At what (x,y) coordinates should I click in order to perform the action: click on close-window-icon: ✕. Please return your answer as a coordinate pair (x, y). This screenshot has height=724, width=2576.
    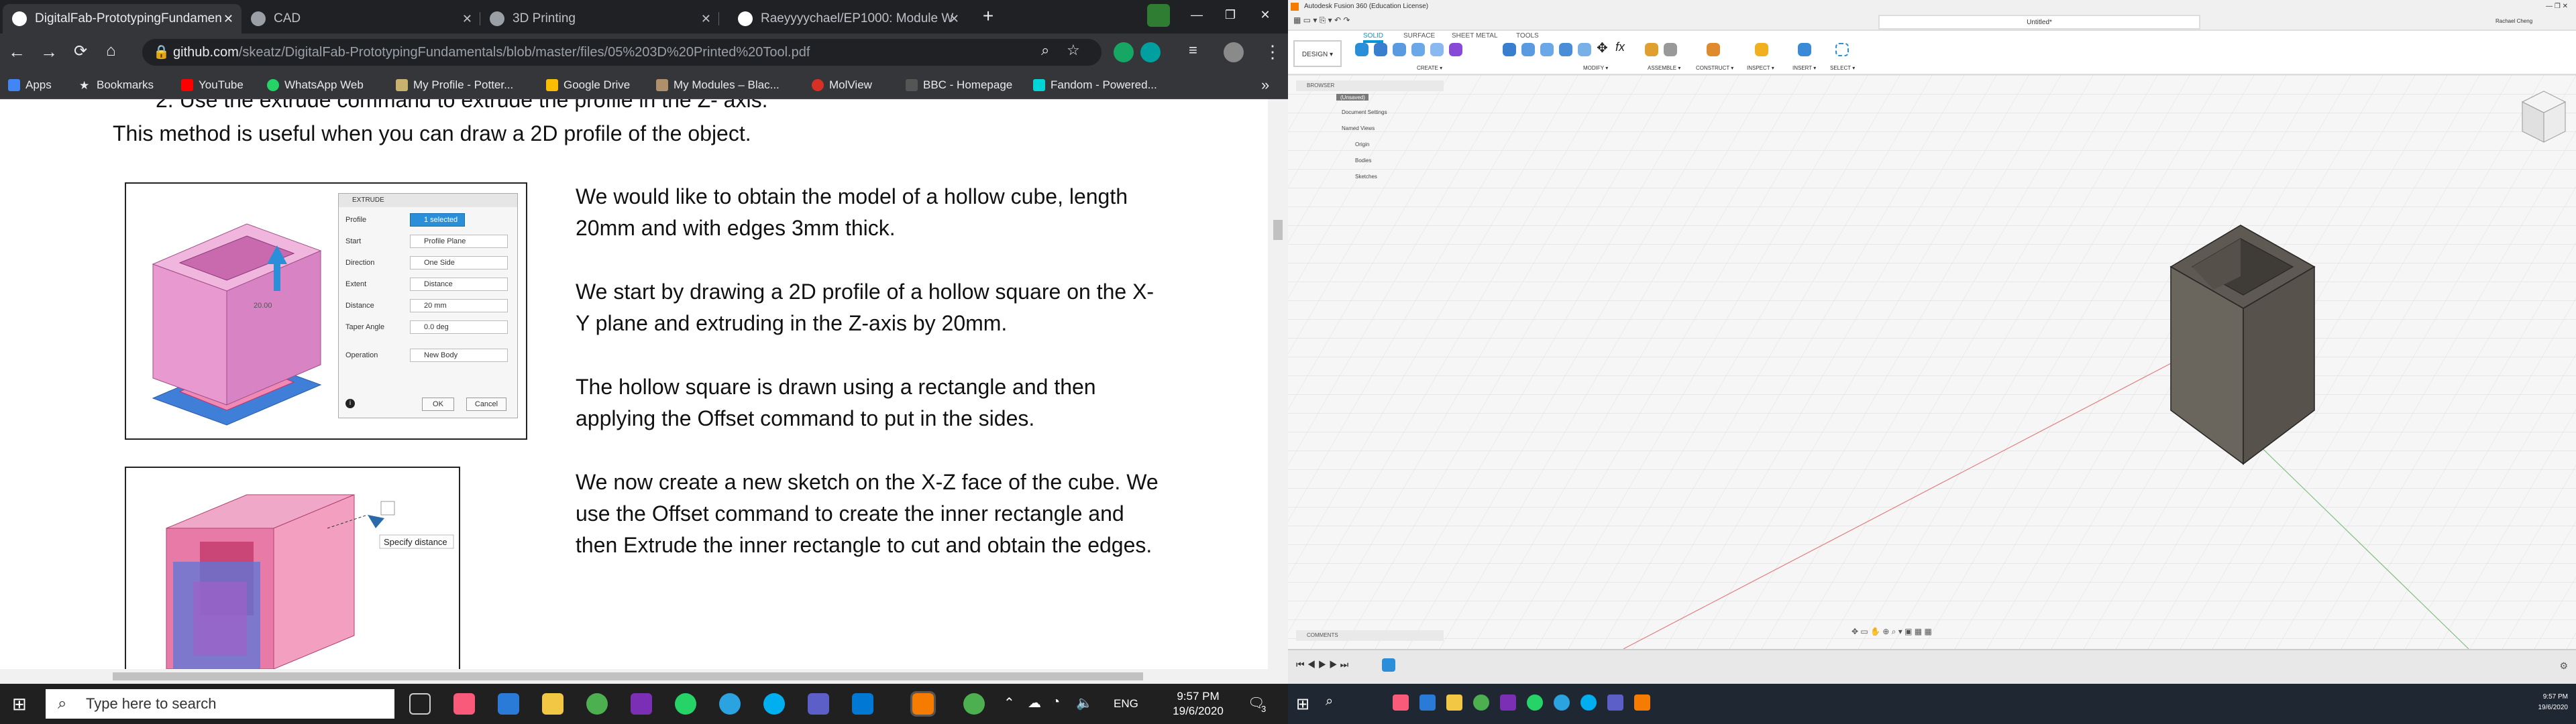
    Looking at the image, I should click on (1265, 14).